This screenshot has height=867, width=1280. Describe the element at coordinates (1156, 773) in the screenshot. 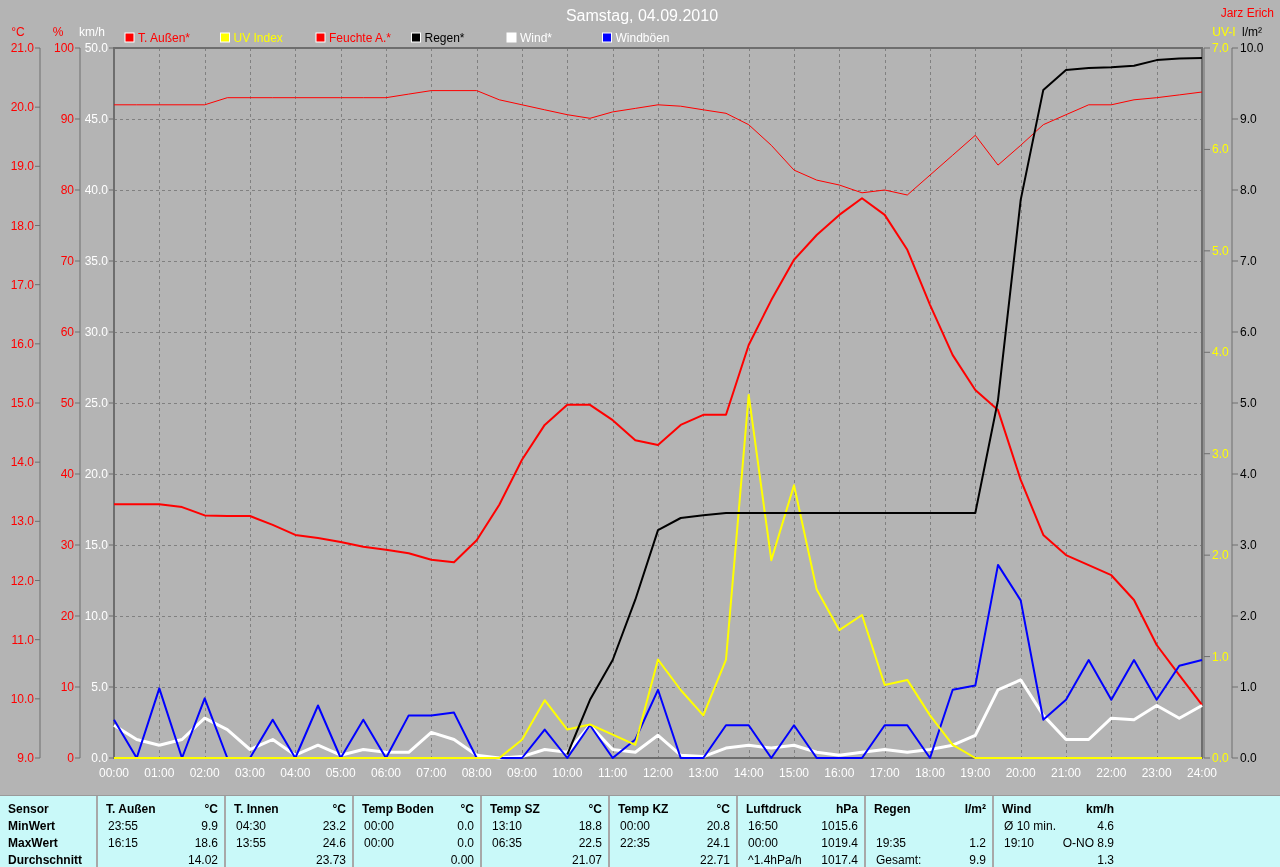

I see `time-tick-label: 23:00` at that location.